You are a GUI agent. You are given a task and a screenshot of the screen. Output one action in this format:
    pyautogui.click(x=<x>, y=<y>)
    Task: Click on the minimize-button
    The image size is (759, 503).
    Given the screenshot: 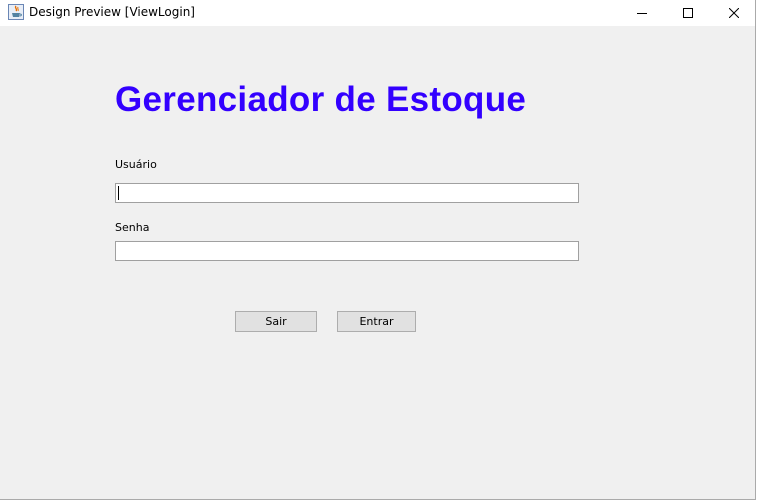 What is the action you would take?
    pyautogui.click(x=642, y=13)
    